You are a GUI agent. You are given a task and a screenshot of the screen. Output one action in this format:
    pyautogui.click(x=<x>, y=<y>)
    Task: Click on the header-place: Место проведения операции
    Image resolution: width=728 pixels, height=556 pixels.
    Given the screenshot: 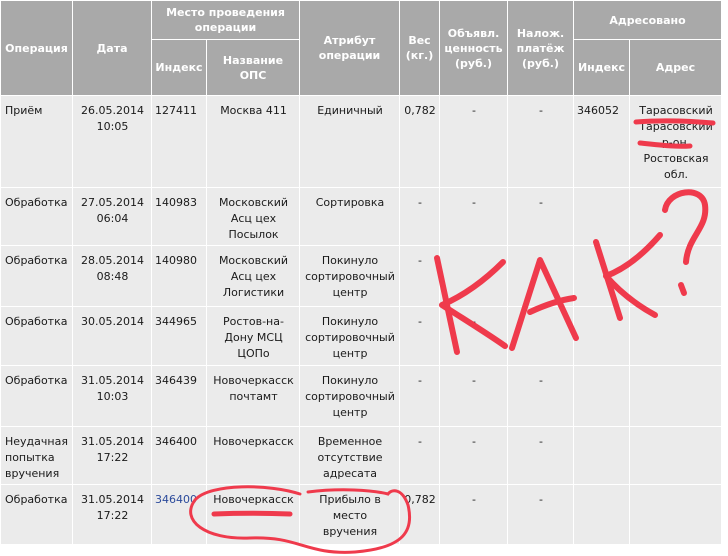 What is the action you would take?
    pyautogui.click(x=225, y=20)
    